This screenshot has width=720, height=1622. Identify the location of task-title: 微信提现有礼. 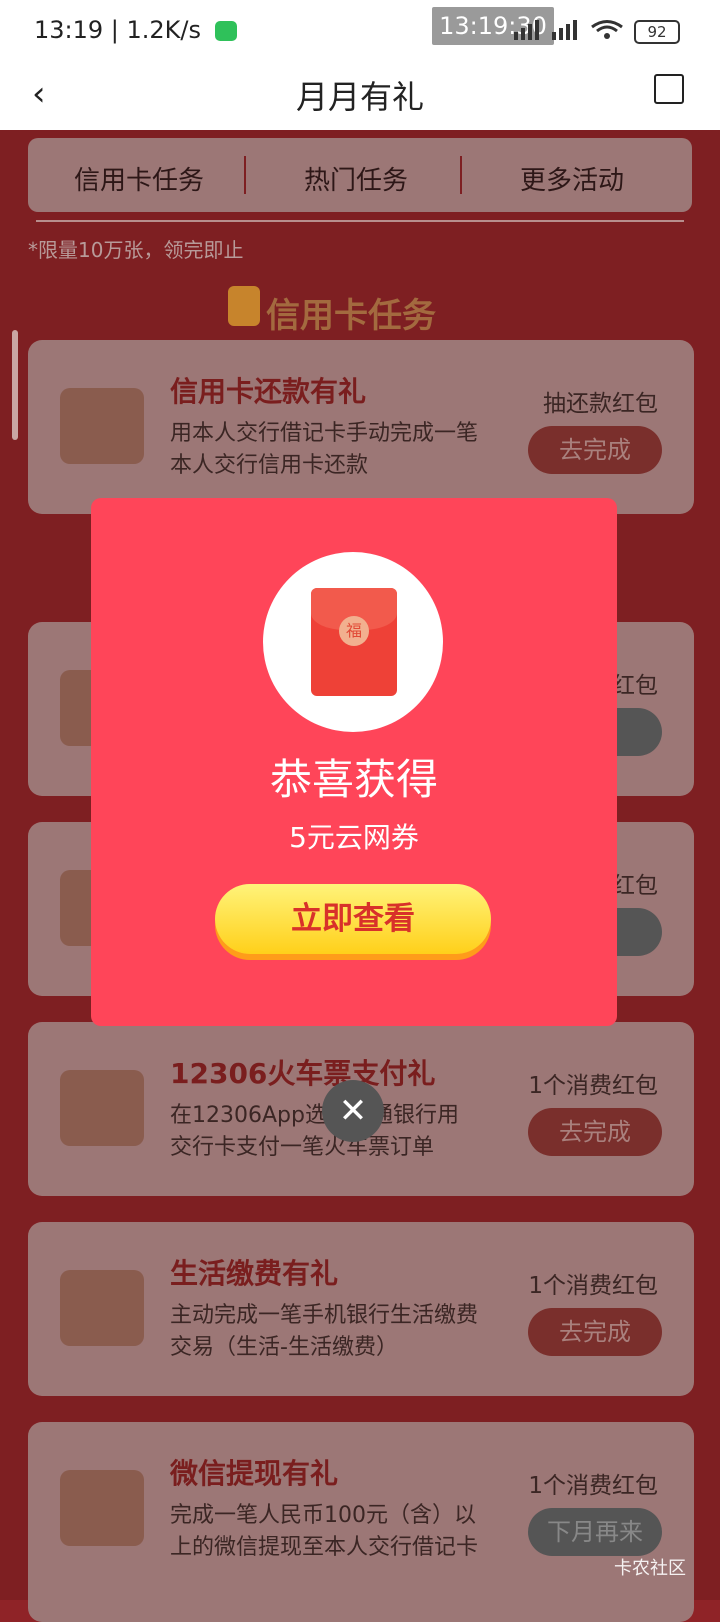
(254, 1473).